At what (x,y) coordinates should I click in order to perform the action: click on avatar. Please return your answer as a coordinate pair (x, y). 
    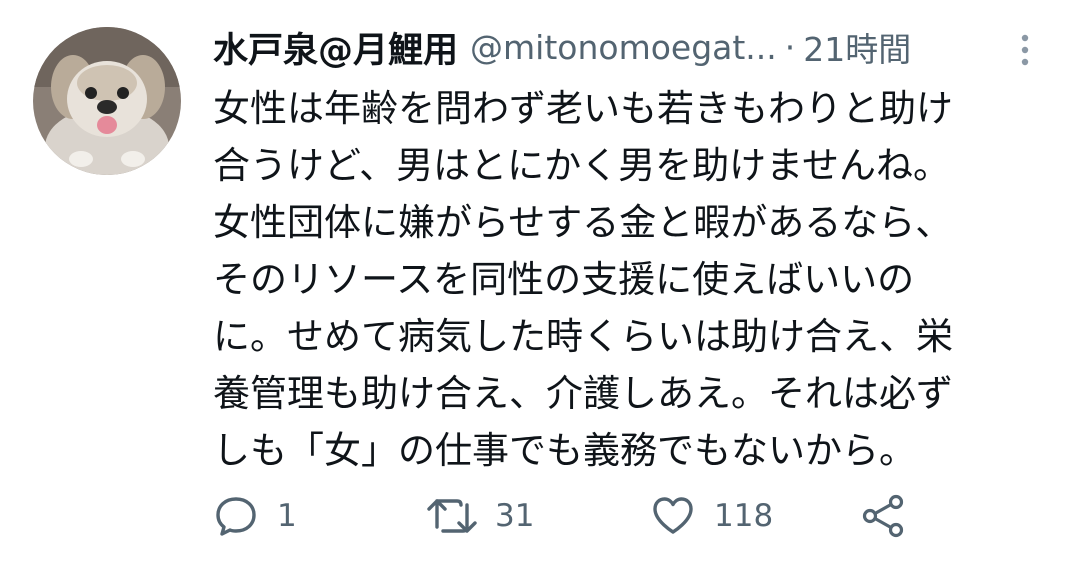
    Looking at the image, I should click on (107, 101).